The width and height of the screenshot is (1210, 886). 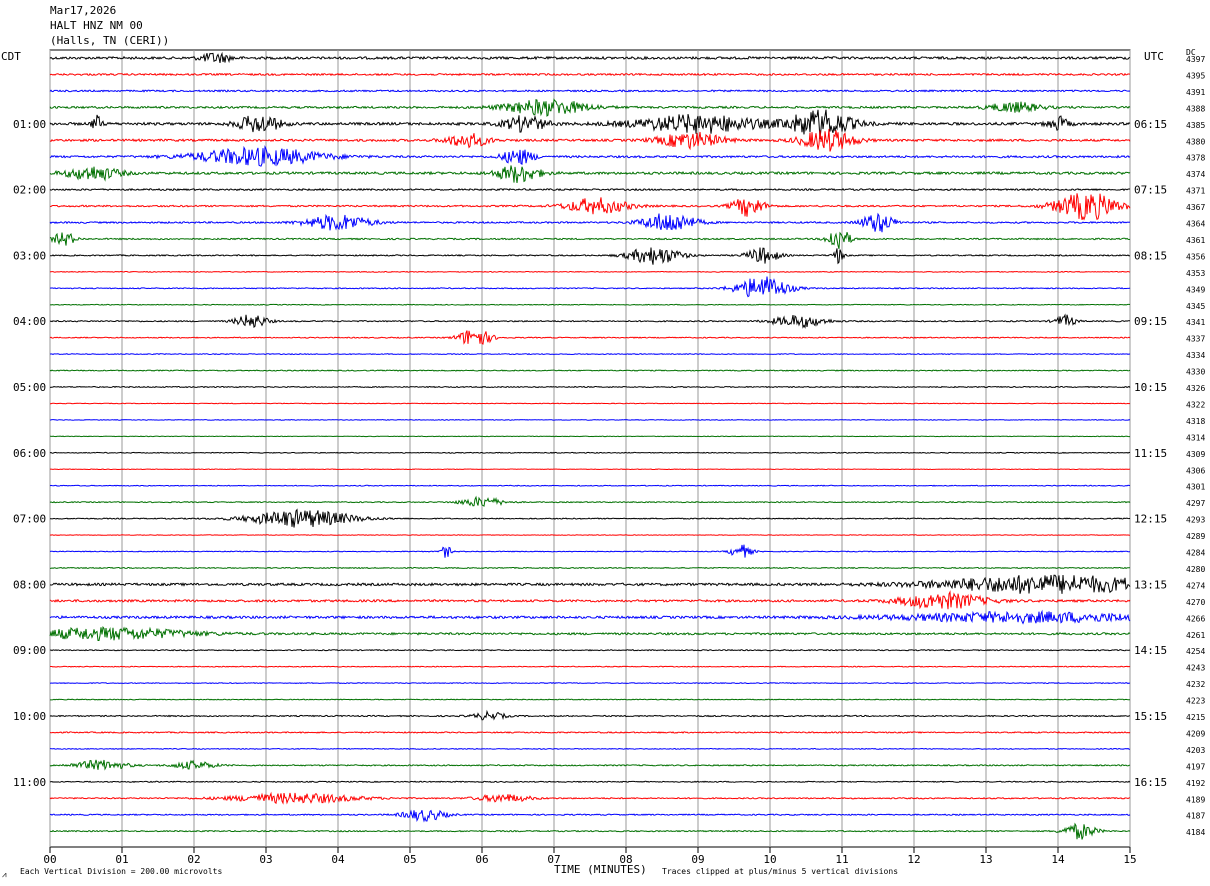 What do you see at coordinates (1150, 190) in the screenshot?
I see `utc-hour-label: 07:15` at bounding box center [1150, 190].